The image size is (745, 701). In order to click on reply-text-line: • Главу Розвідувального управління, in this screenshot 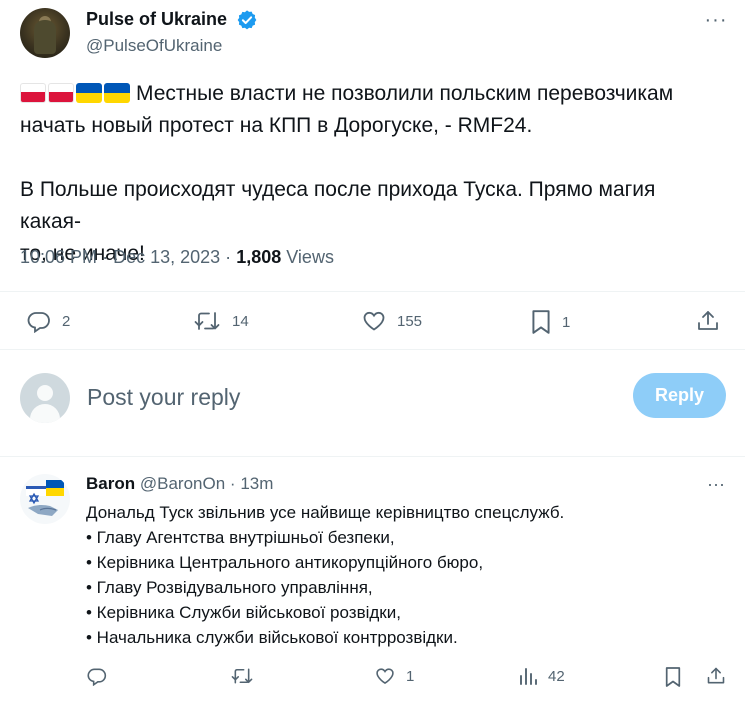, I will do `click(229, 587)`.